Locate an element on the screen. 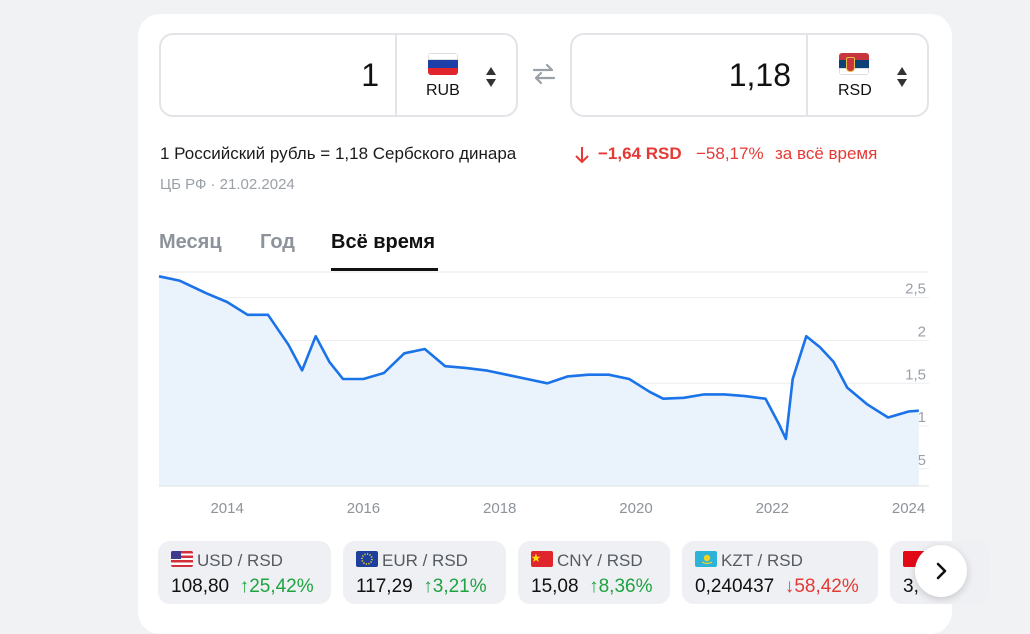  y-tick-label: 1 is located at coordinates (922, 417).